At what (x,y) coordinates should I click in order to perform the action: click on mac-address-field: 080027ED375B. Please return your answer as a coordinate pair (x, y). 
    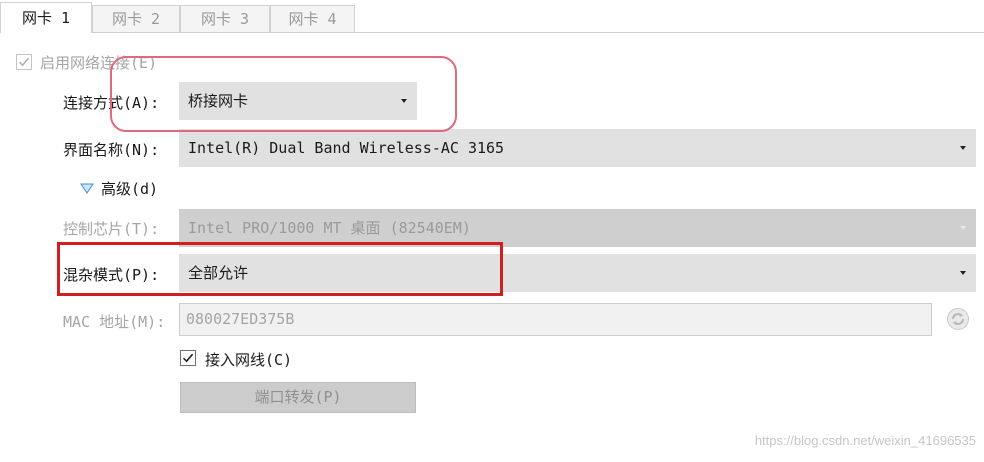
    Looking at the image, I should click on (555, 319).